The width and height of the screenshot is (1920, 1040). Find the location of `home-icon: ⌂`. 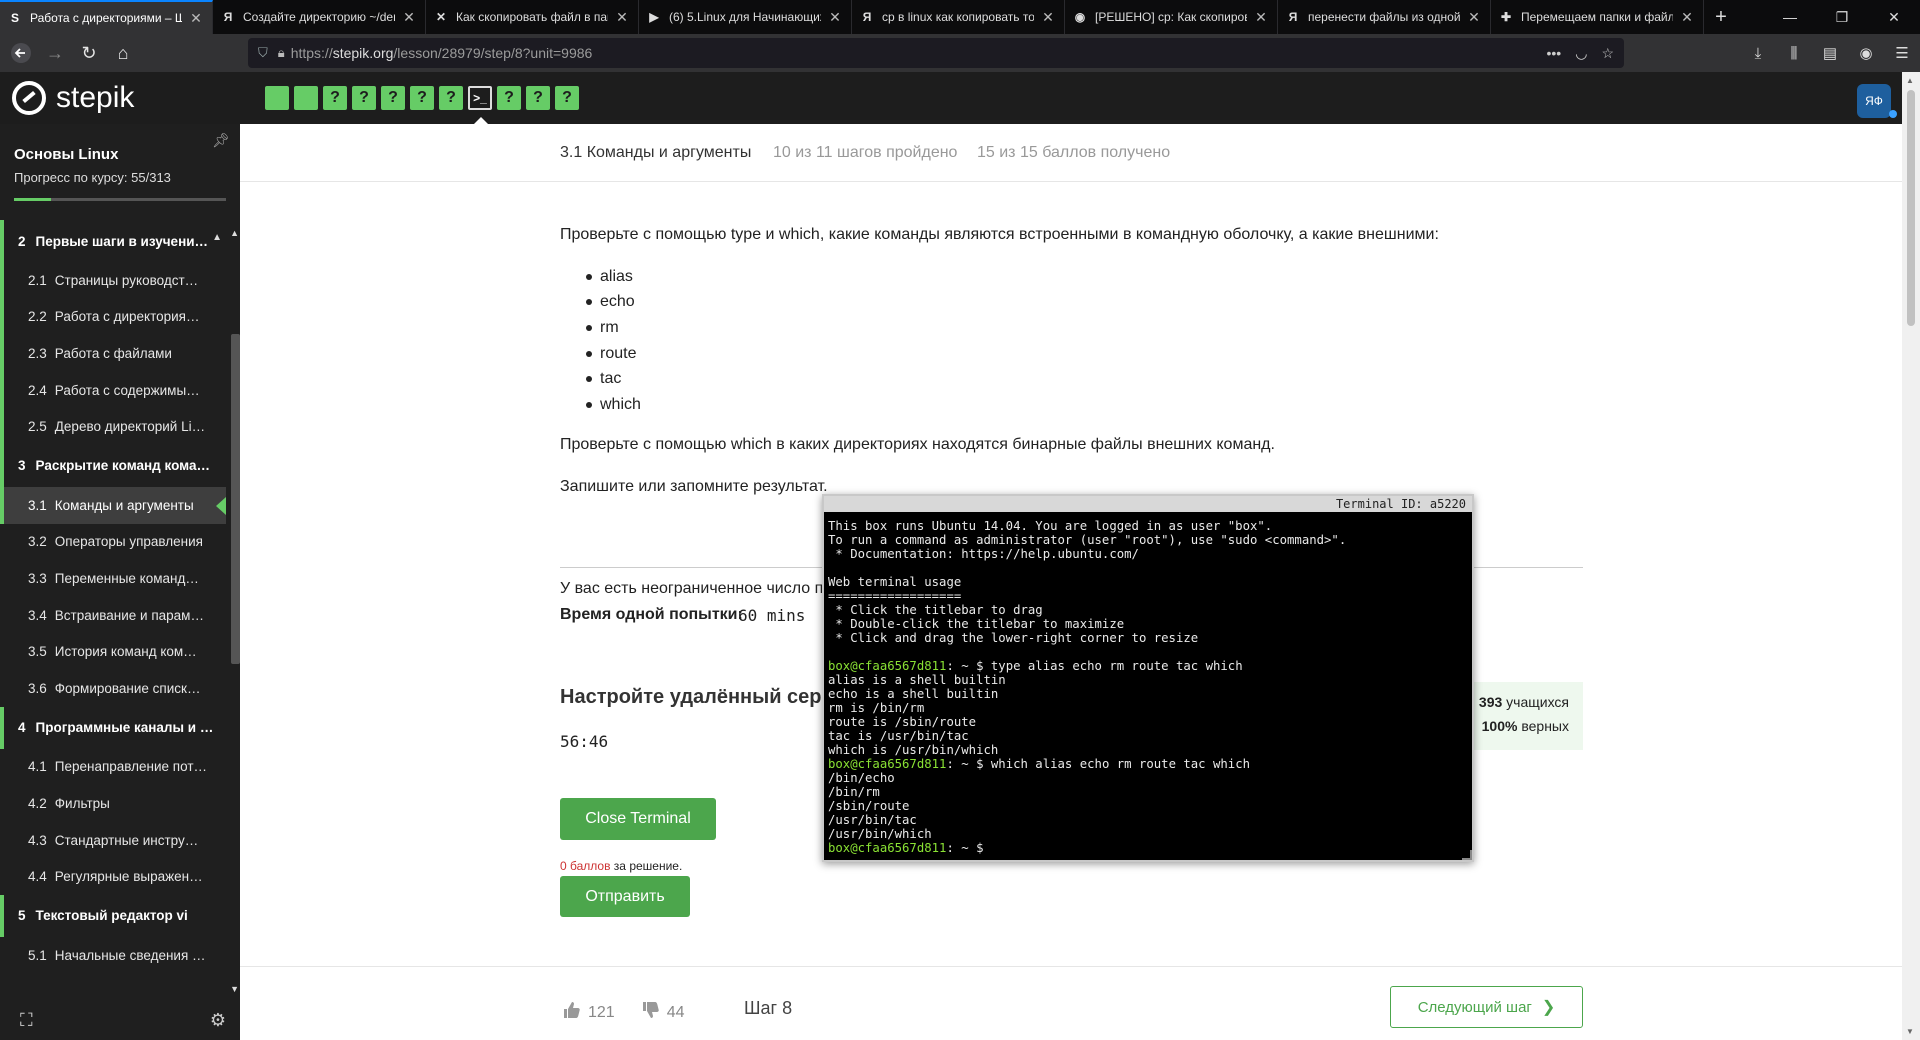

home-icon: ⌂ is located at coordinates (123, 53).